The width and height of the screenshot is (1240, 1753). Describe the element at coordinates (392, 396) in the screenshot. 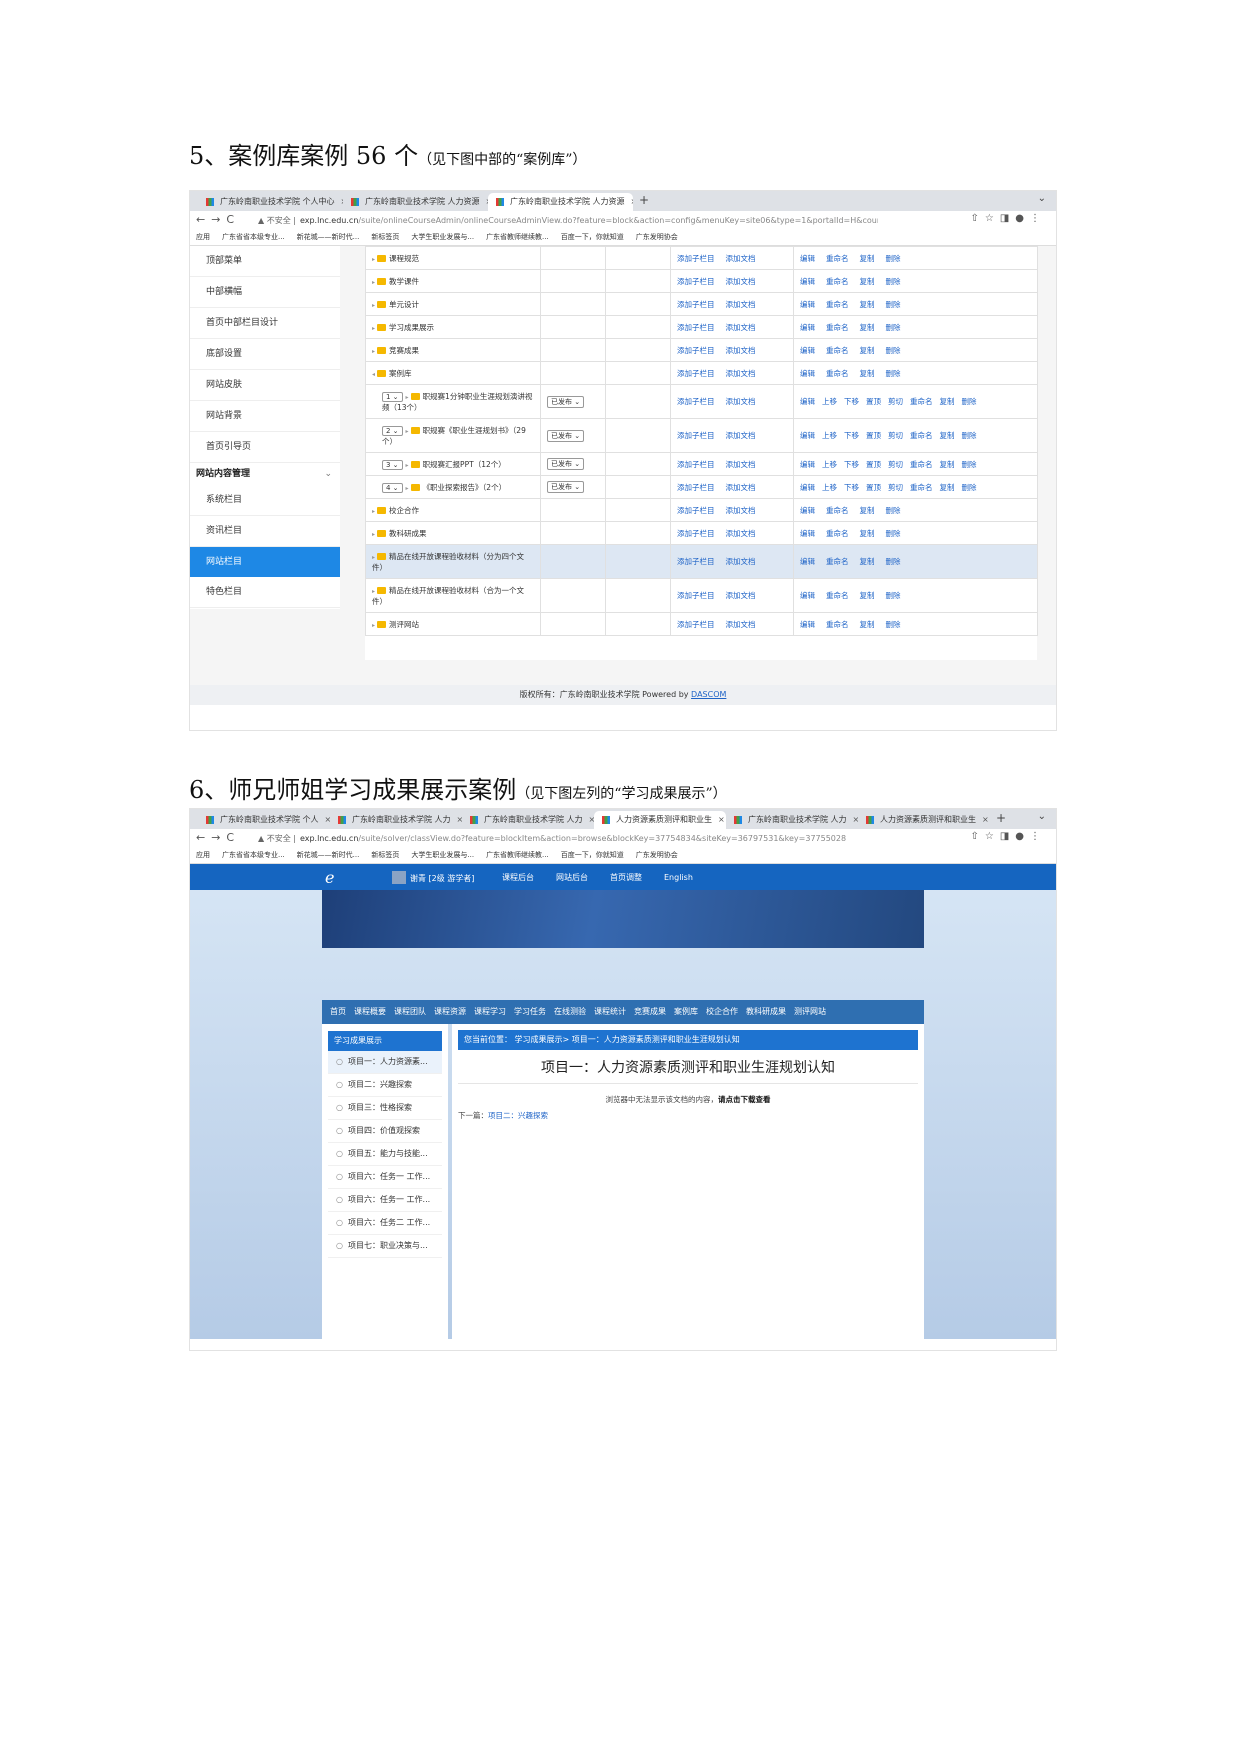

I see `order-select: 1 ⌄` at that location.